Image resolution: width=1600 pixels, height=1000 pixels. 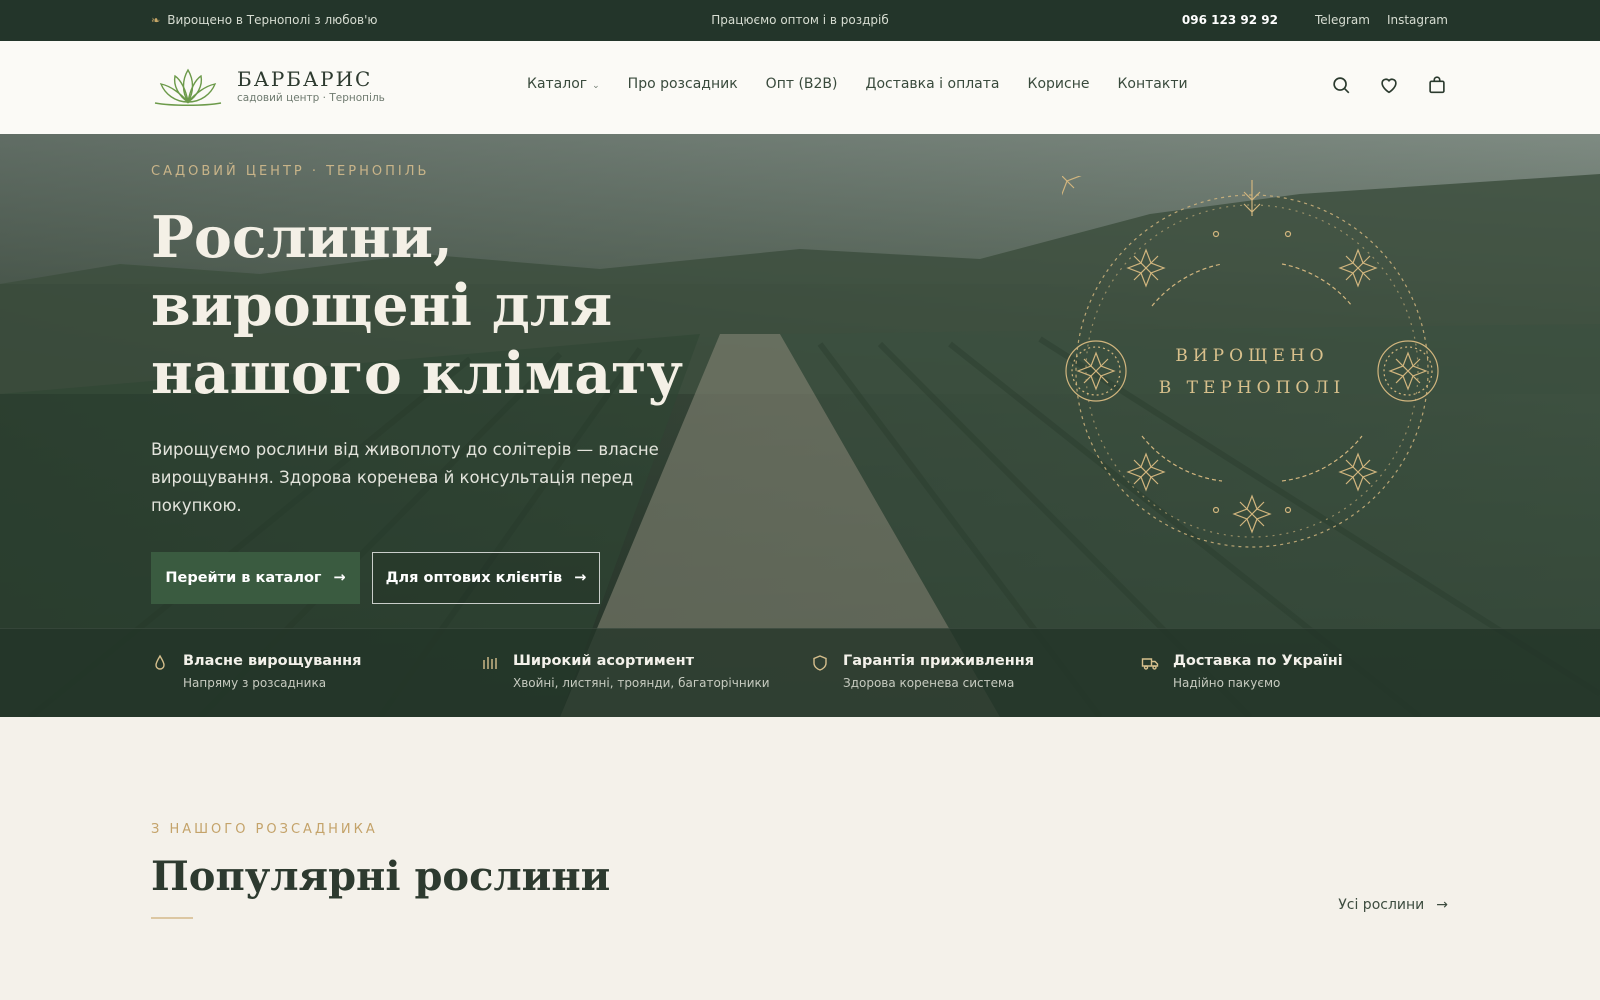 What do you see at coordinates (604, 661) in the screenshot?
I see `feature-title: Широкий асортимент` at bounding box center [604, 661].